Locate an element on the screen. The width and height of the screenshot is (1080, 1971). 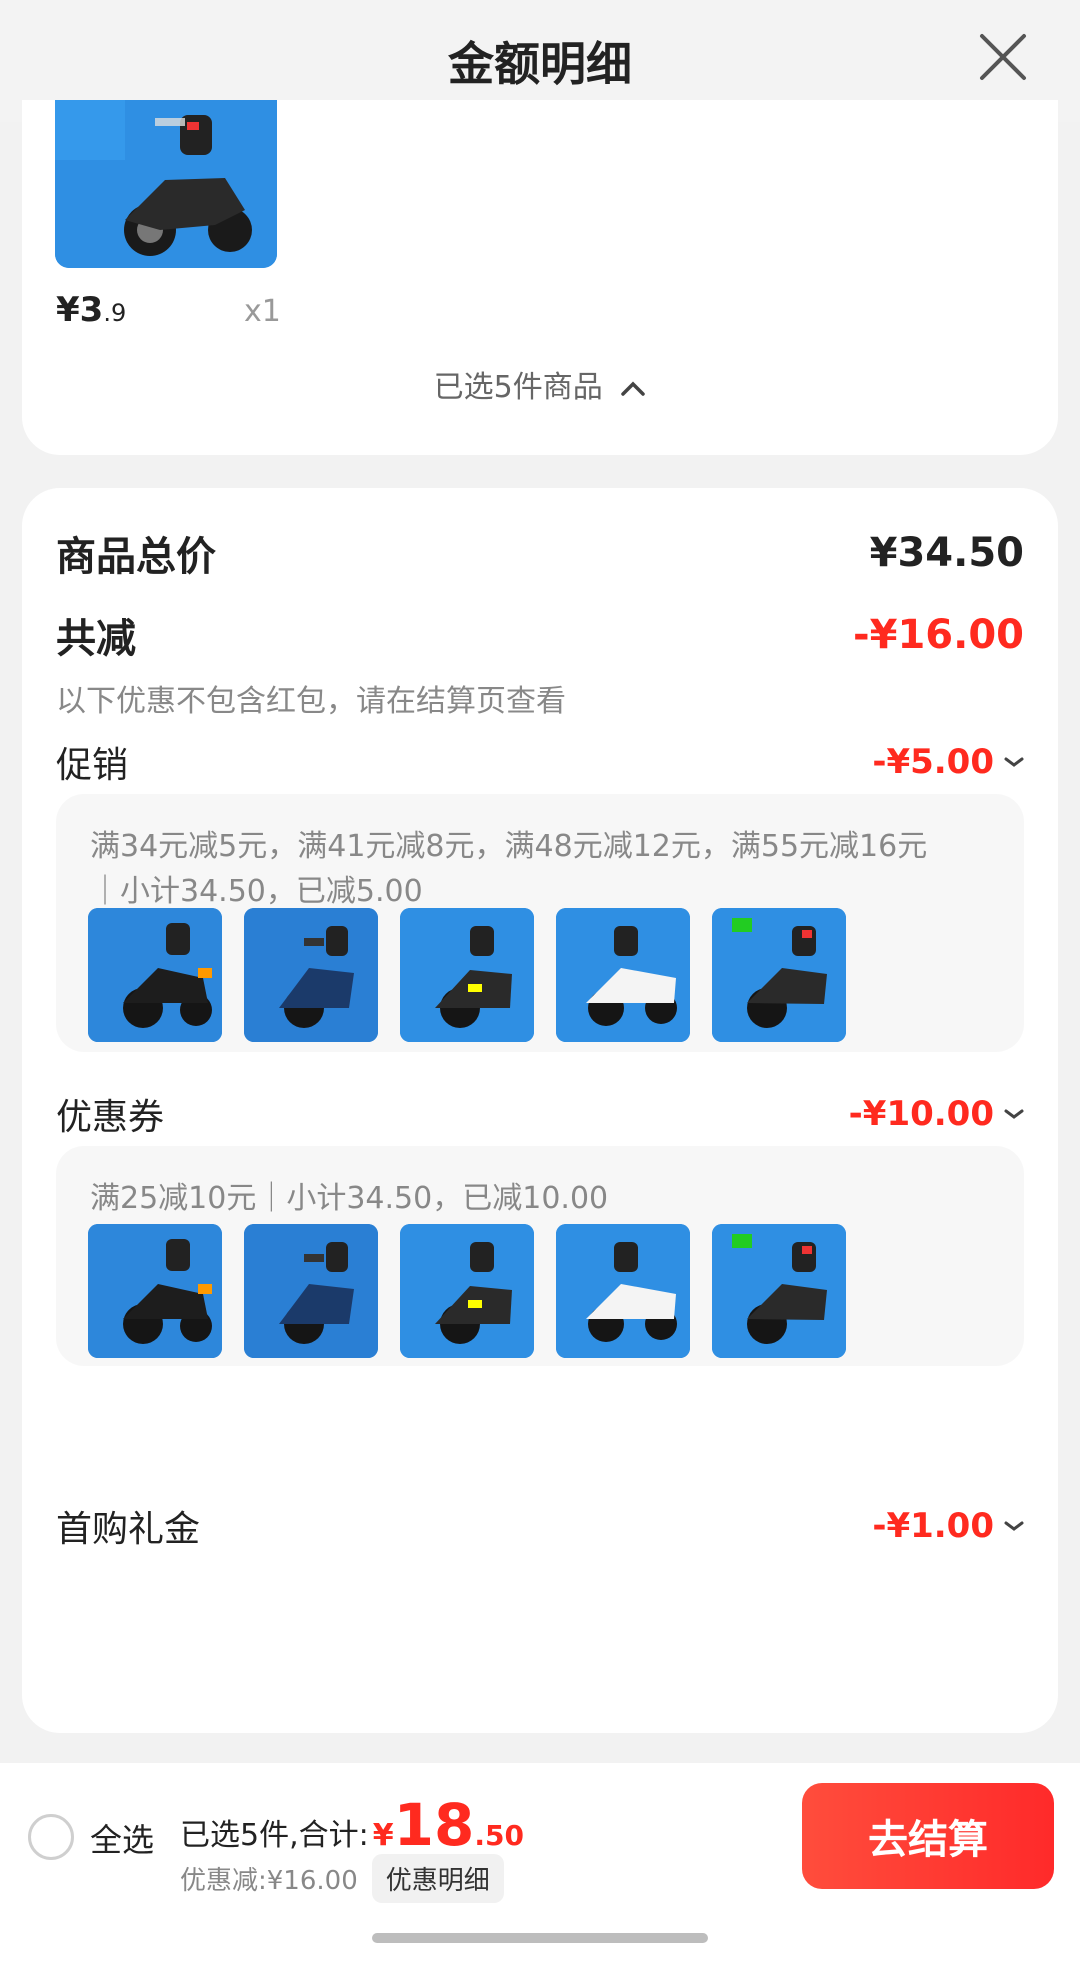
total-decimal: .50 is located at coordinates (499, 1835).